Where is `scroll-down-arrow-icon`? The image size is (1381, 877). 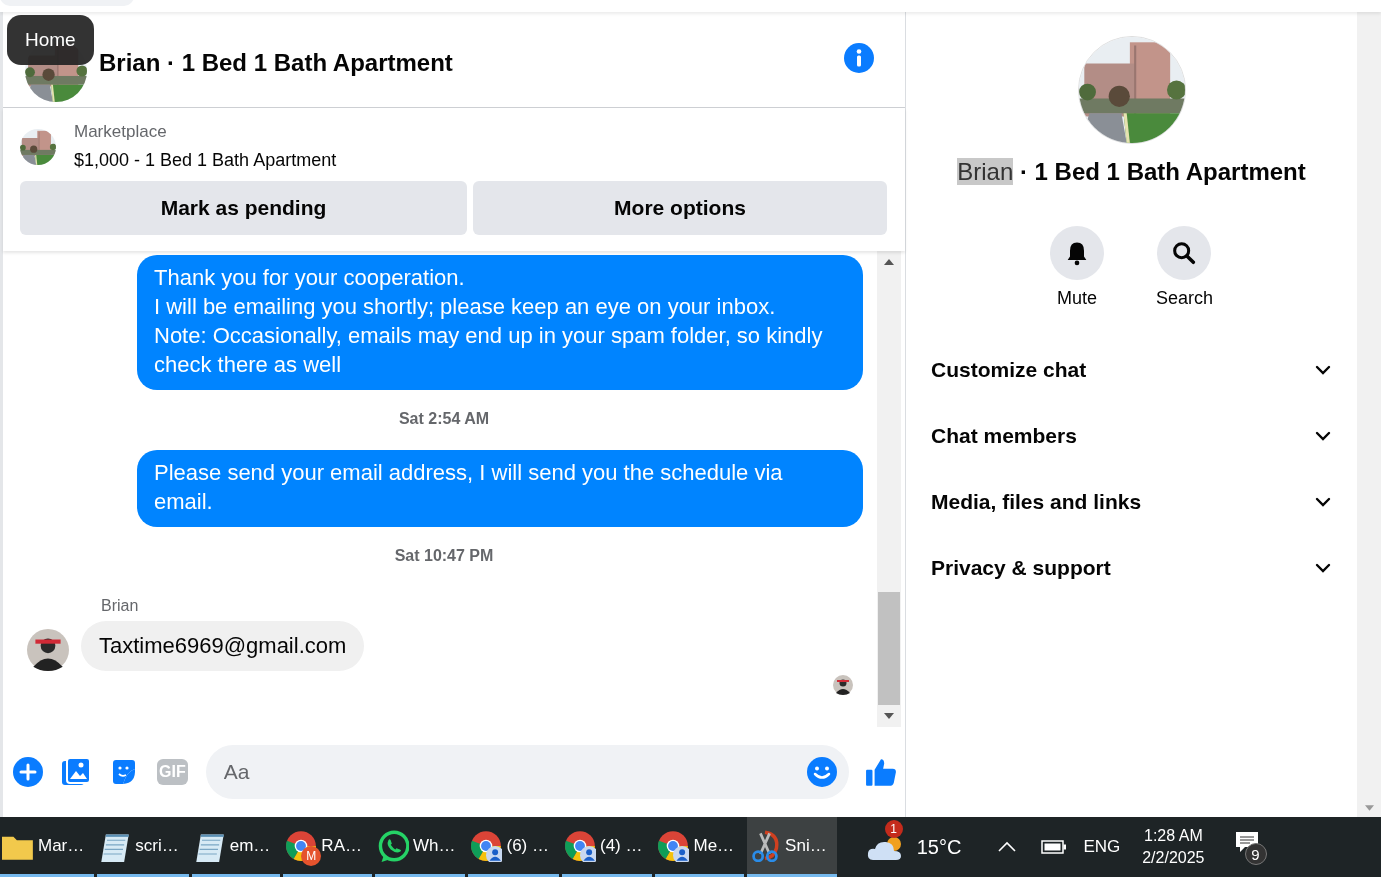 scroll-down-arrow-icon is located at coordinates (889, 716).